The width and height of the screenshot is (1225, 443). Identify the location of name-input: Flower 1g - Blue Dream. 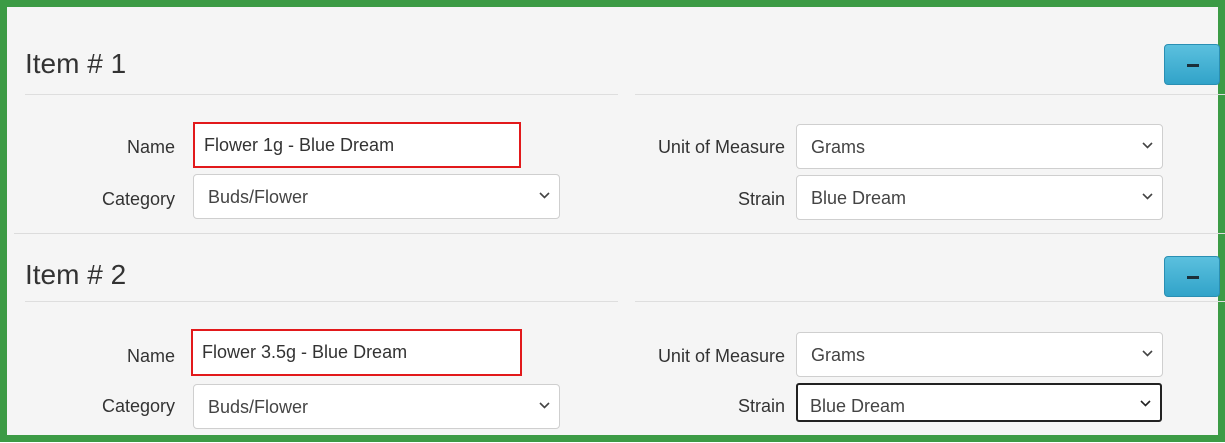
(357, 145).